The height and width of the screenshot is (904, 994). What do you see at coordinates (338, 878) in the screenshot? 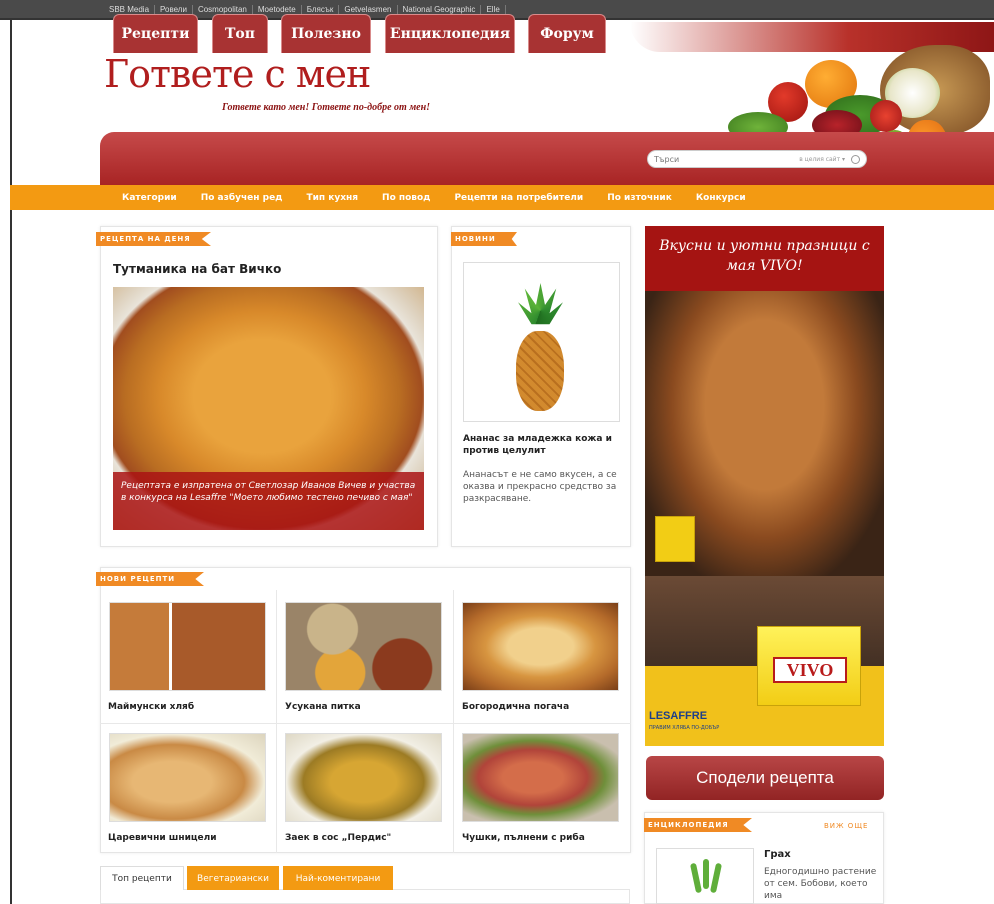
I see `tab-most-commented: Най-коментирани` at bounding box center [338, 878].